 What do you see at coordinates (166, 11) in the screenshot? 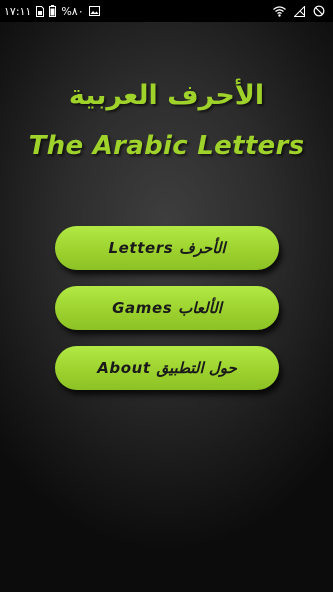
I see `status-bar: ١٧:١١ %٨٠` at bounding box center [166, 11].